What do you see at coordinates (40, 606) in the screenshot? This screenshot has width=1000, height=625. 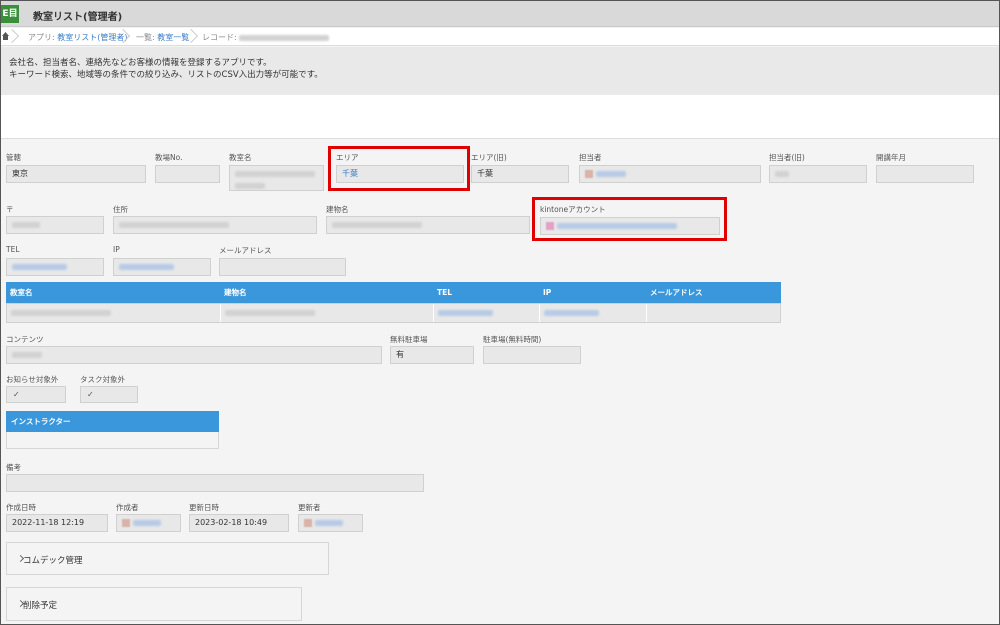 I see `group-delete-label: 削除予定` at bounding box center [40, 606].